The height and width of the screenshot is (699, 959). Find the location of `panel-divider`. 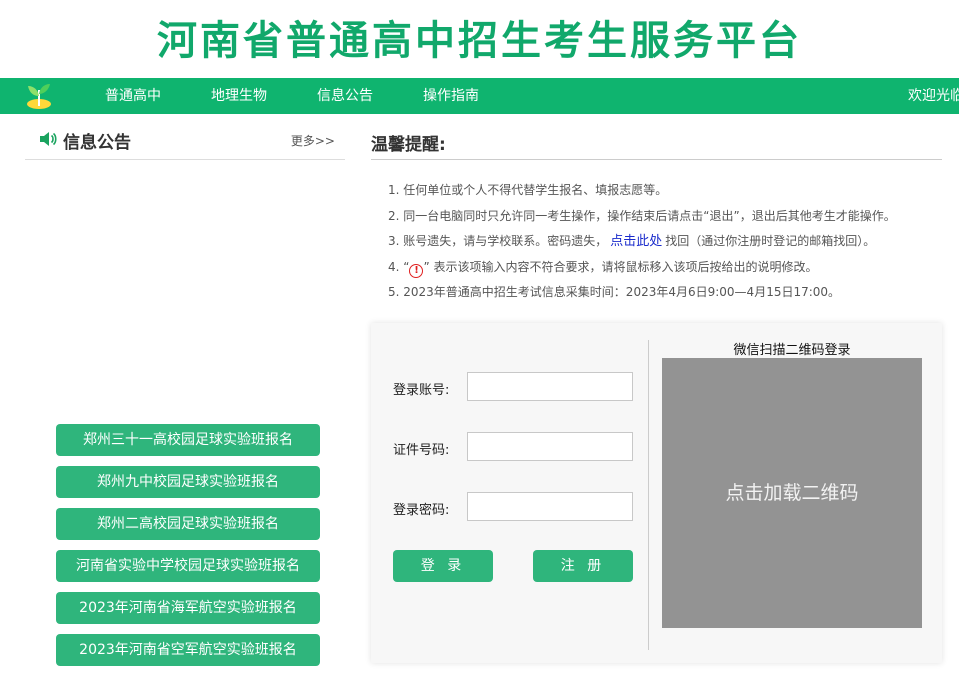

panel-divider is located at coordinates (648, 495).